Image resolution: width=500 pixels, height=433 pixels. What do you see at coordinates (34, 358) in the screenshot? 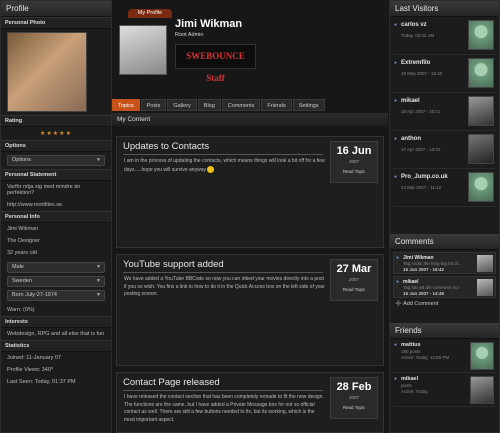
I see `stat-joined: Joined: 11-January 07` at bounding box center [34, 358].